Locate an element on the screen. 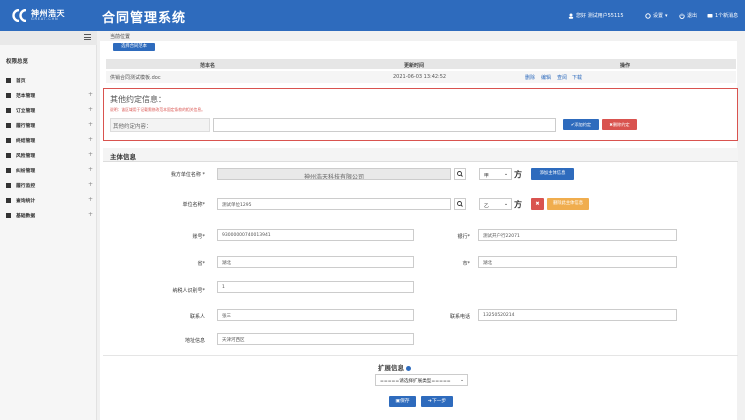 The image size is (745, 420). sidebar-item-dispute: 纠纷管理 + is located at coordinates (48, 171).